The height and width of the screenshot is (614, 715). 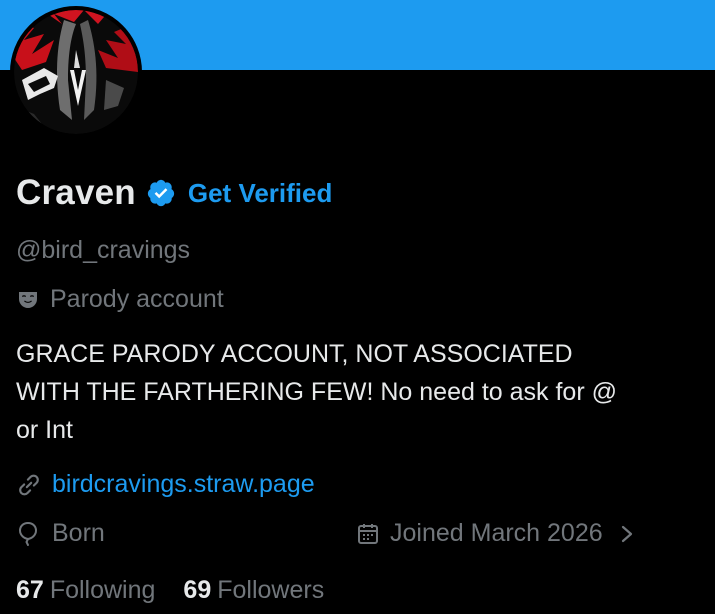 What do you see at coordinates (103, 250) in the screenshot?
I see `user-handle: @bird_cravings` at bounding box center [103, 250].